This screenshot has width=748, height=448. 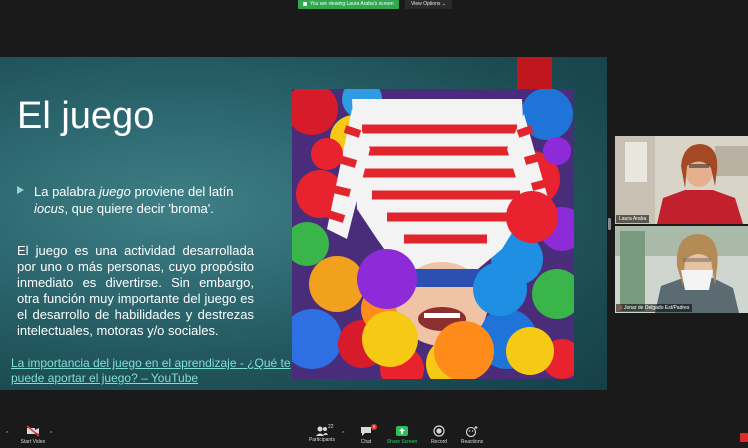 What do you see at coordinates (33, 431) in the screenshot?
I see `video-off-icon` at bounding box center [33, 431].